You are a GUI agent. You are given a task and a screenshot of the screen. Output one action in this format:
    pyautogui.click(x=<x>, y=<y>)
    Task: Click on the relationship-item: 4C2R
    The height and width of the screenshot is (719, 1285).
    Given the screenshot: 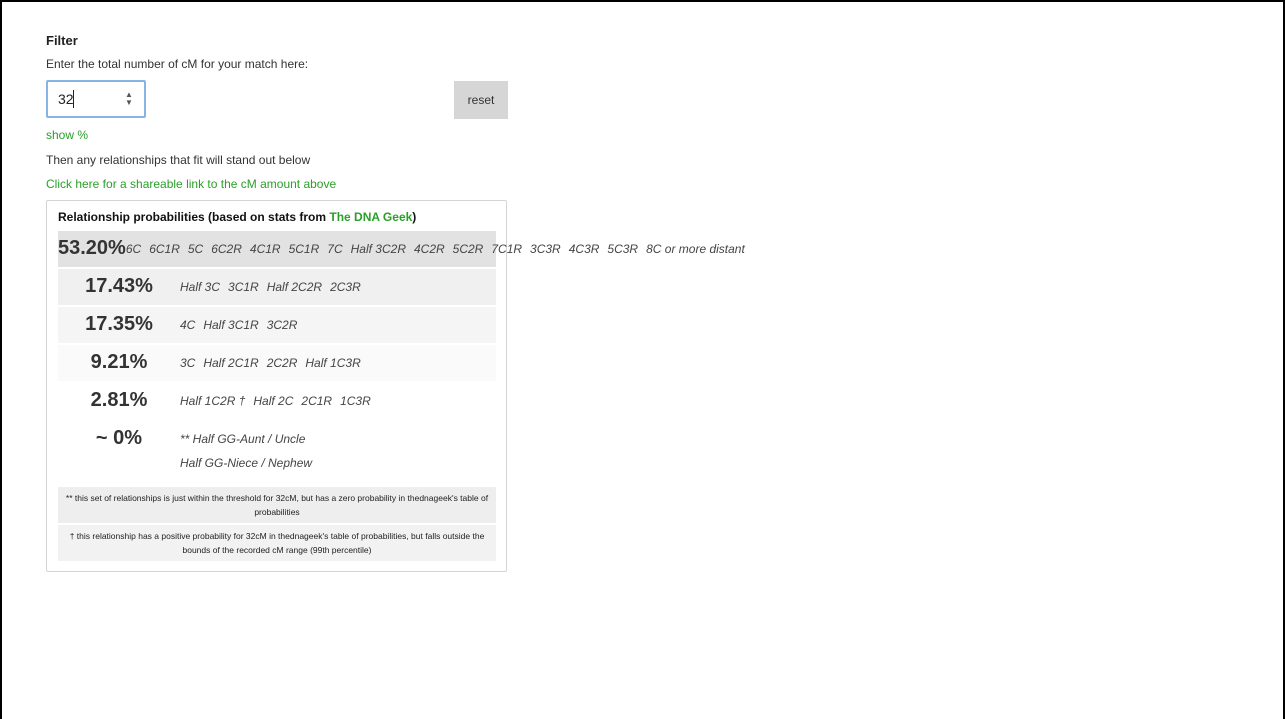 What is the action you would take?
    pyautogui.click(x=429, y=249)
    